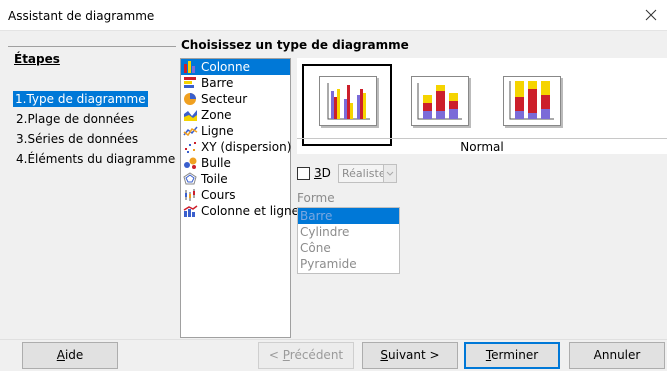  What do you see at coordinates (190, 99) in the screenshot?
I see `pie-chart-icon` at bounding box center [190, 99].